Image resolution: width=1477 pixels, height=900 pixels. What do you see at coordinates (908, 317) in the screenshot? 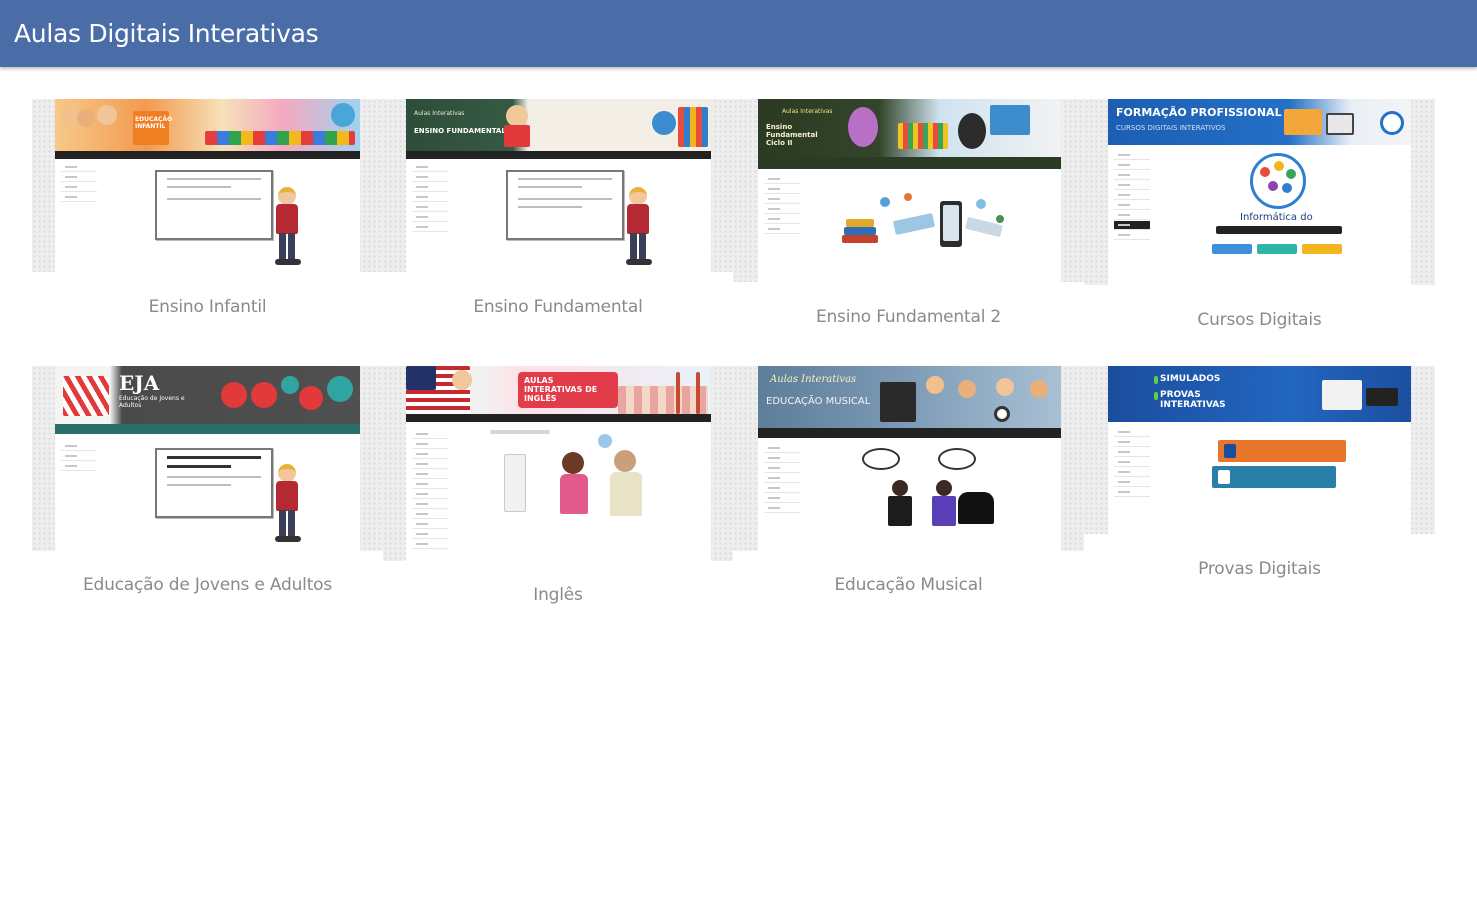
I see `tile-caption: Ensino Fundamental 2` at bounding box center [908, 317].